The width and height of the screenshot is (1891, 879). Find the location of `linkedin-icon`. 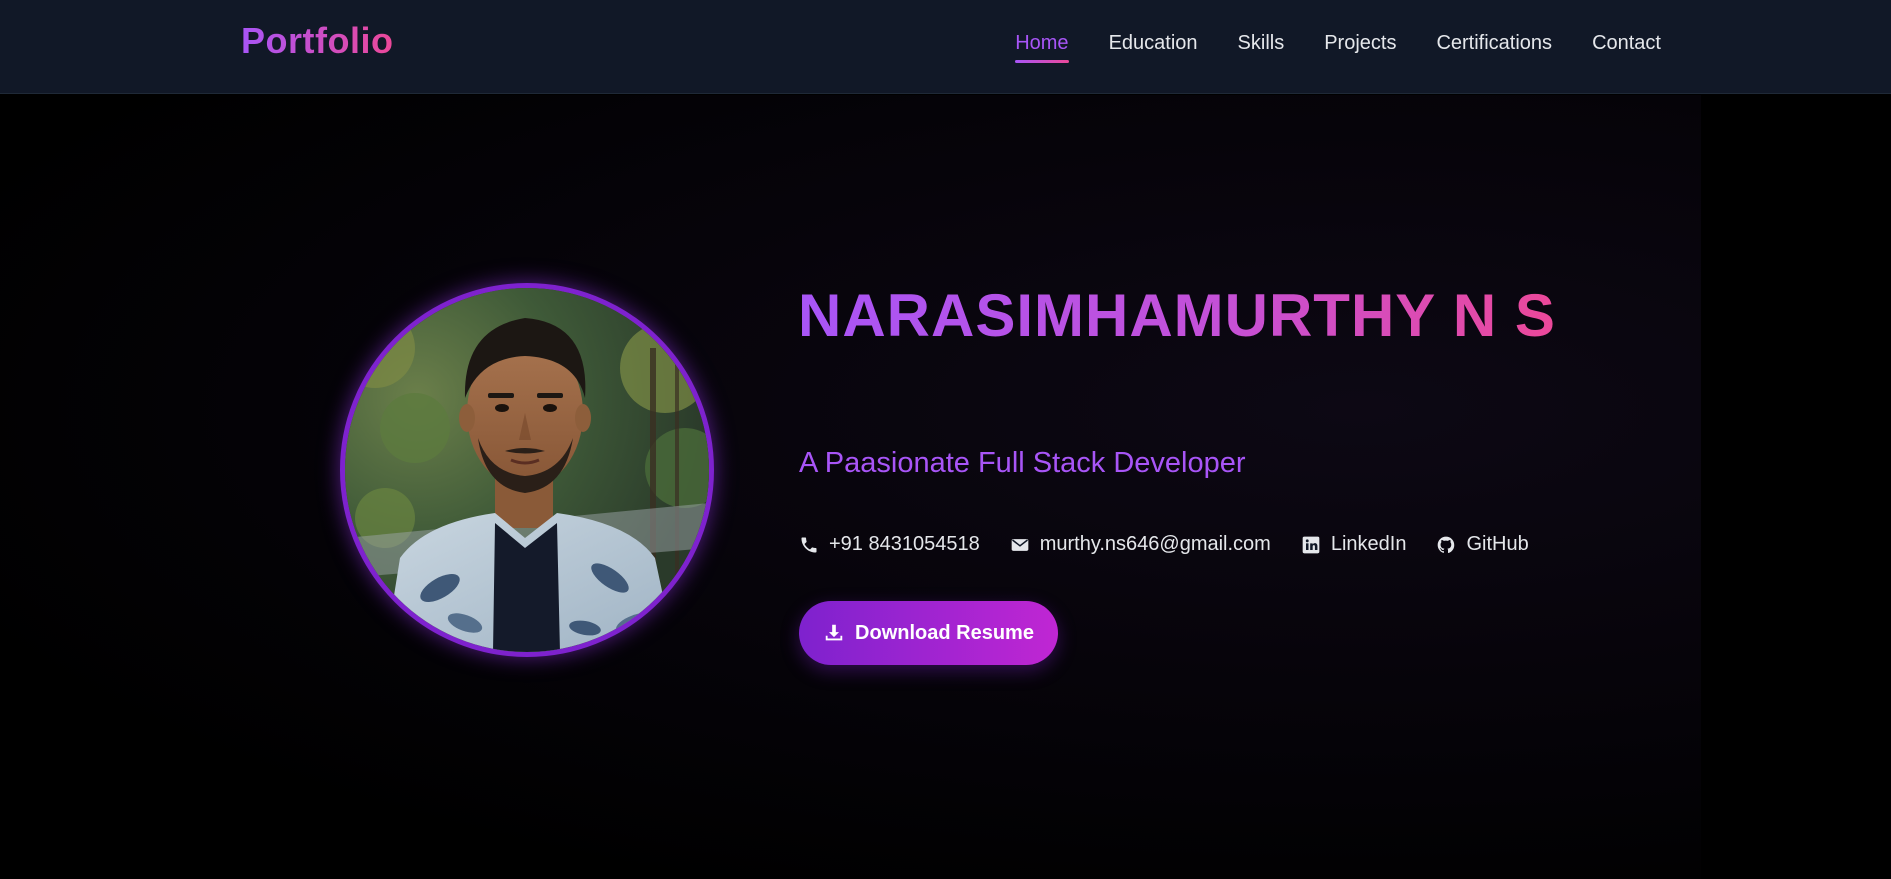

linkedin-icon is located at coordinates (1311, 544).